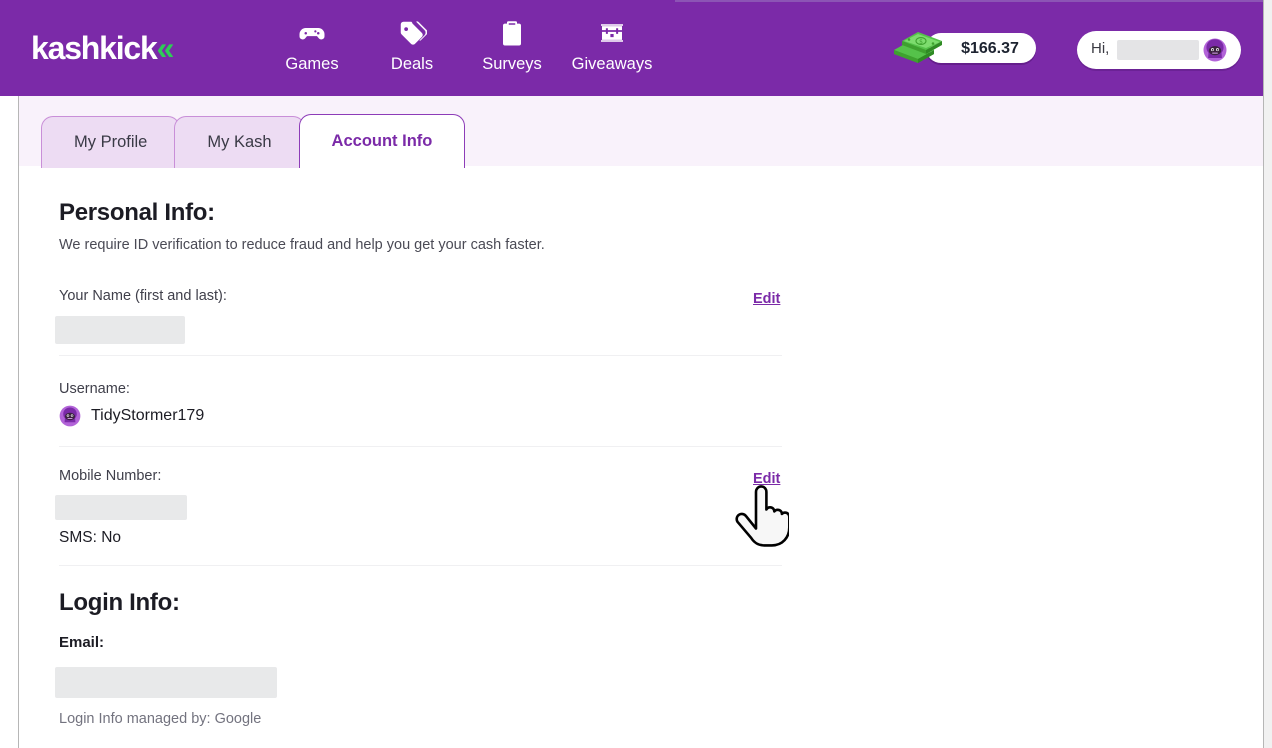  I want to click on nav-label-games: Games, so click(312, 64).